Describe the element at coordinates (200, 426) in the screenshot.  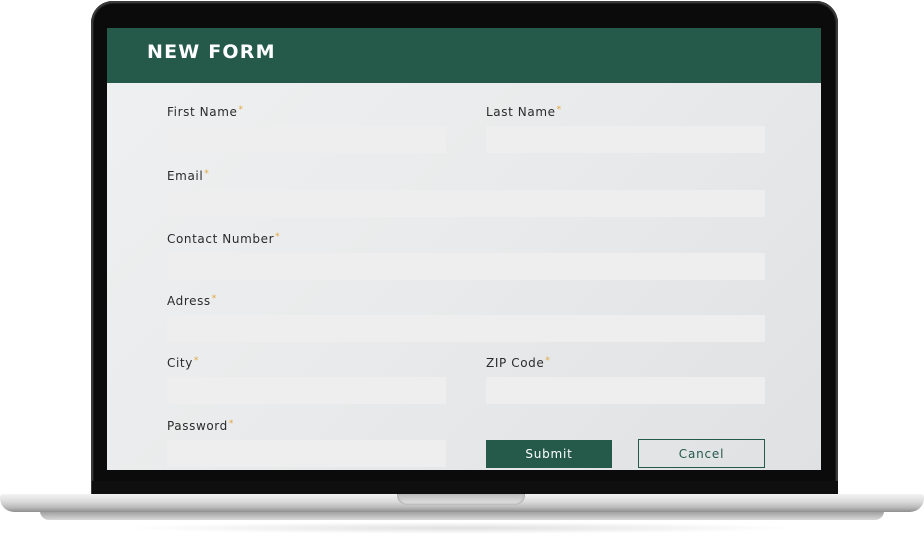
I see `password-label: Password*` at that location.